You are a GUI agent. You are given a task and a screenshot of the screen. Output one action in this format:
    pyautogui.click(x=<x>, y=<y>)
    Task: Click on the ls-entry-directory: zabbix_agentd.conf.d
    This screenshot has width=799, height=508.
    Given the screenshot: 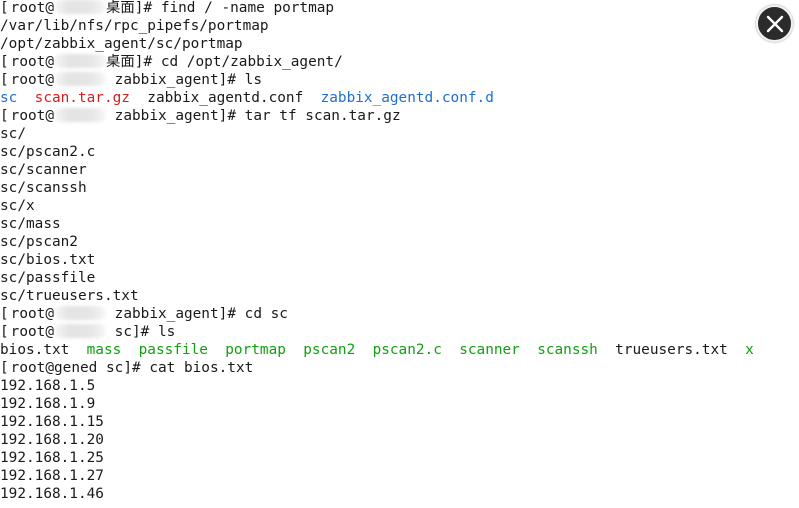 What is the action you would take?
    pyautogui.click(x=407, y=98)
    